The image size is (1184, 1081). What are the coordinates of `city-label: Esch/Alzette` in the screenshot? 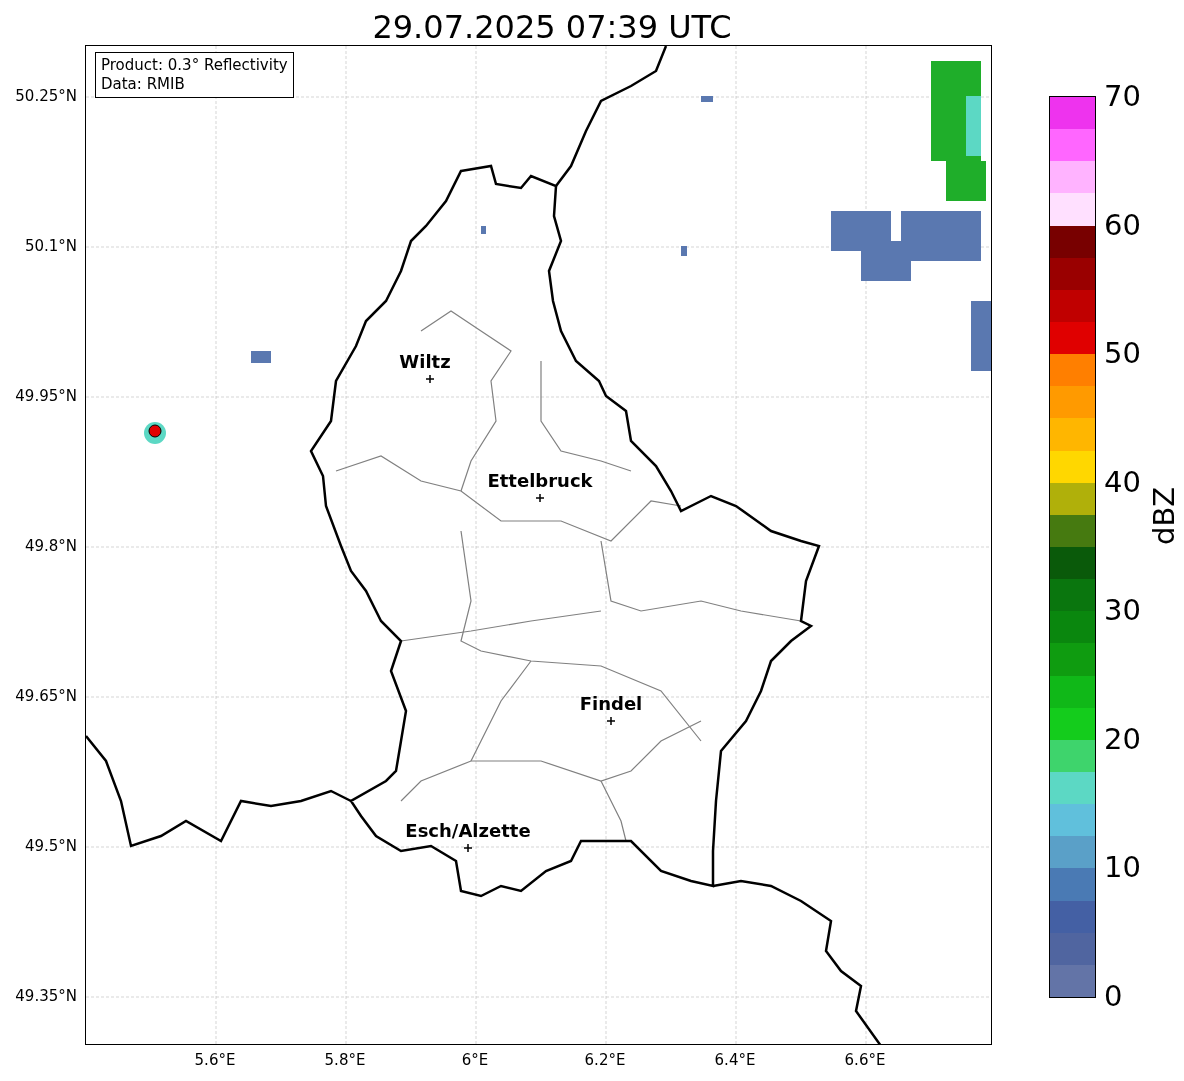 It's located at (468, 830).